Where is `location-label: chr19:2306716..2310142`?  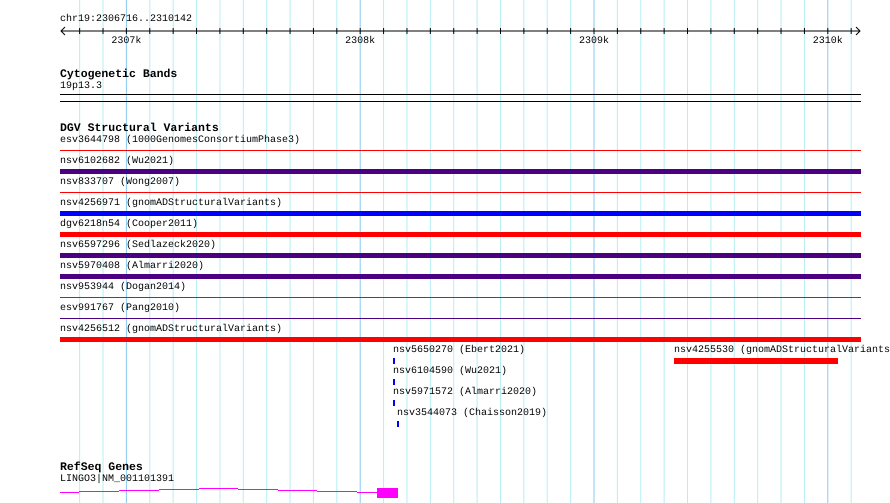
location-label: chr19:2306716..2310142 is located at coordinates (127, 20).